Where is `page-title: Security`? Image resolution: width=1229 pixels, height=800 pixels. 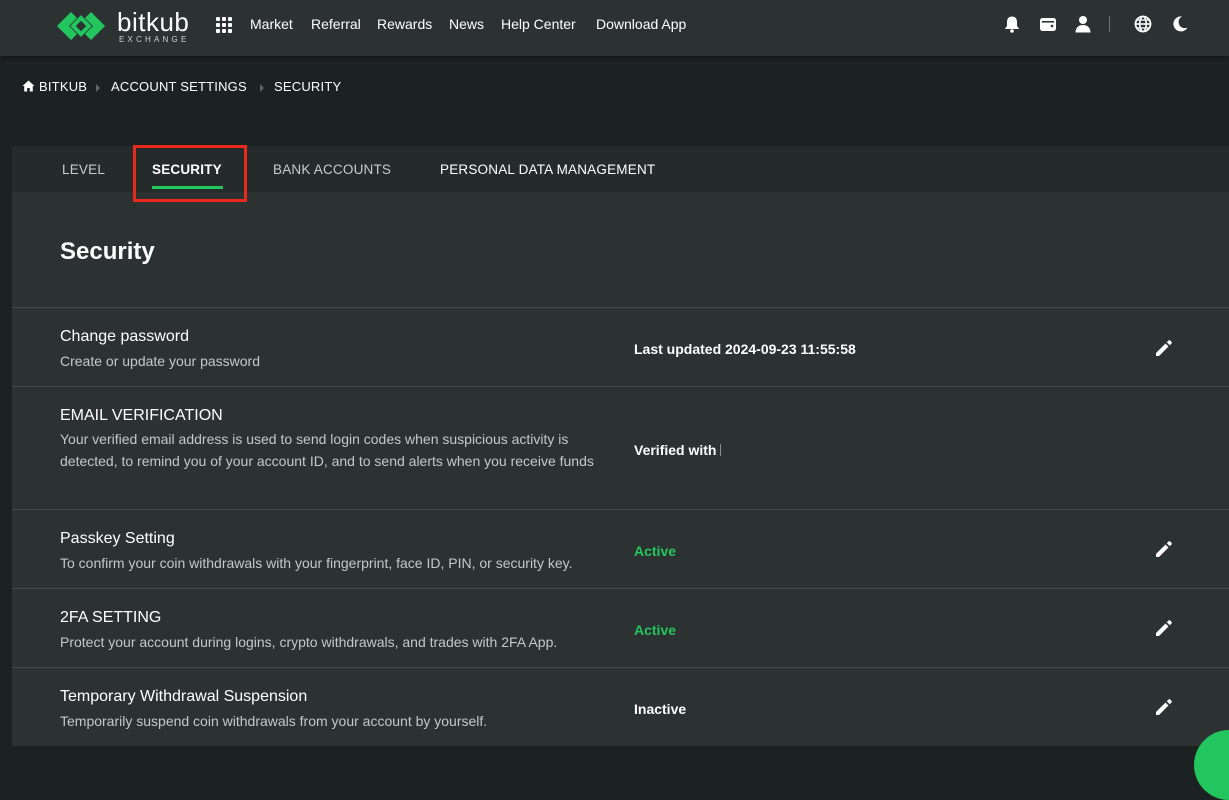 page-title: Security is located at coordinates (107, 251).